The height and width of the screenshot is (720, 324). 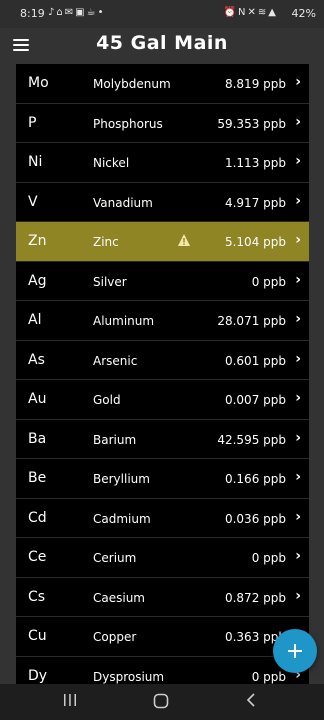 I want to click on gmail-icon: ✉, so click(x=70, y=12).